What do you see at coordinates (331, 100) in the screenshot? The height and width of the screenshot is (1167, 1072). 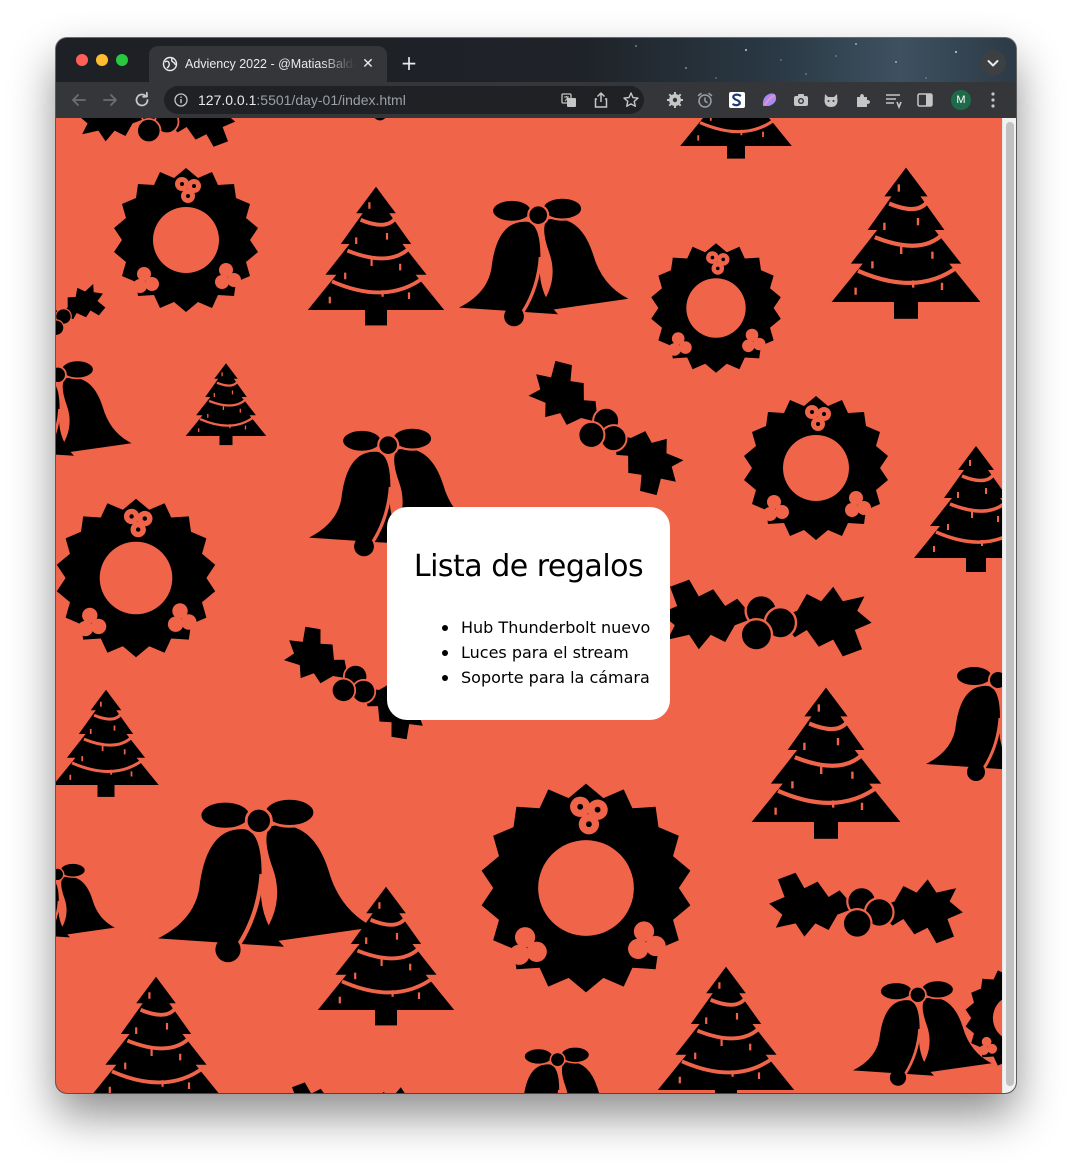 I see `url-path: :5501/day-01/index.html` at bounding box center [331, 100].